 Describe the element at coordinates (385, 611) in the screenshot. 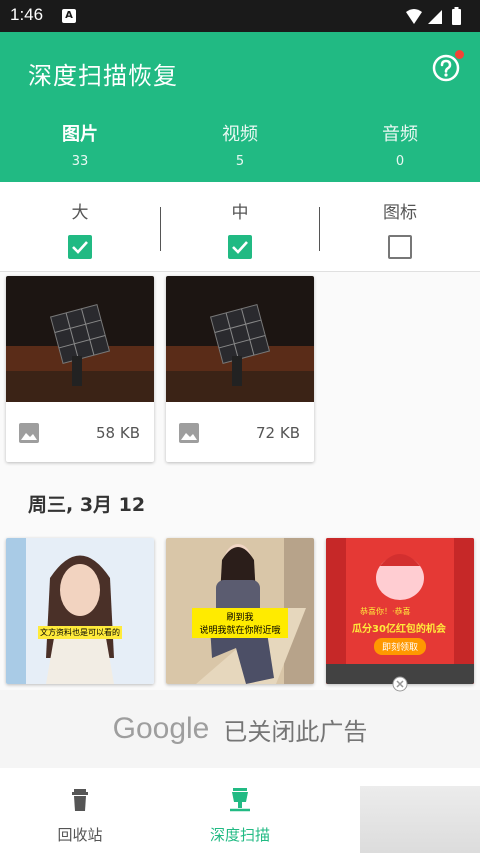

I see `ad-top-text: 恭喜你！·恭喜` at that location.